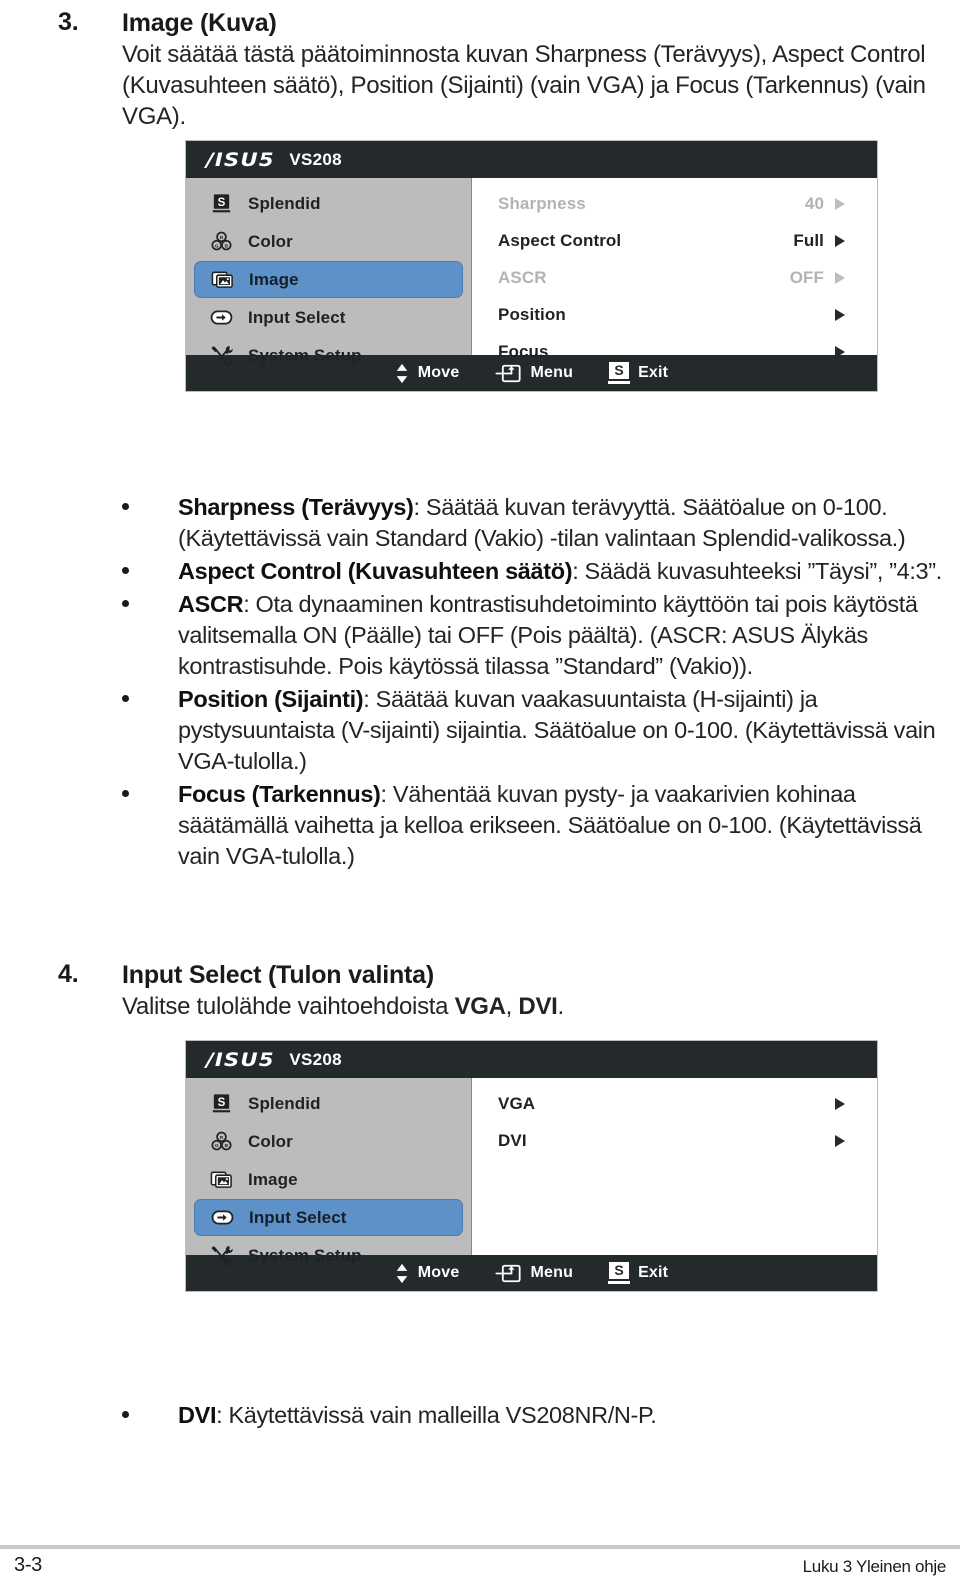 This screenshot has height=1587, width=960. I want to click on menu-row-sharpness: Sharpness 40, so click(674, 203).